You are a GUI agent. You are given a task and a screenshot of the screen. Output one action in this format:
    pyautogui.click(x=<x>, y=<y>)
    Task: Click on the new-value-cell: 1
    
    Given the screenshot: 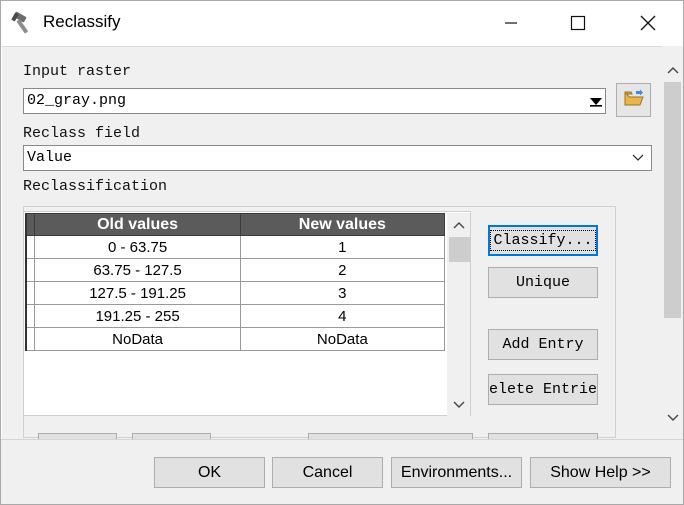 What is the action you would take?
    pyautogui.click(x=342, y=247)
    